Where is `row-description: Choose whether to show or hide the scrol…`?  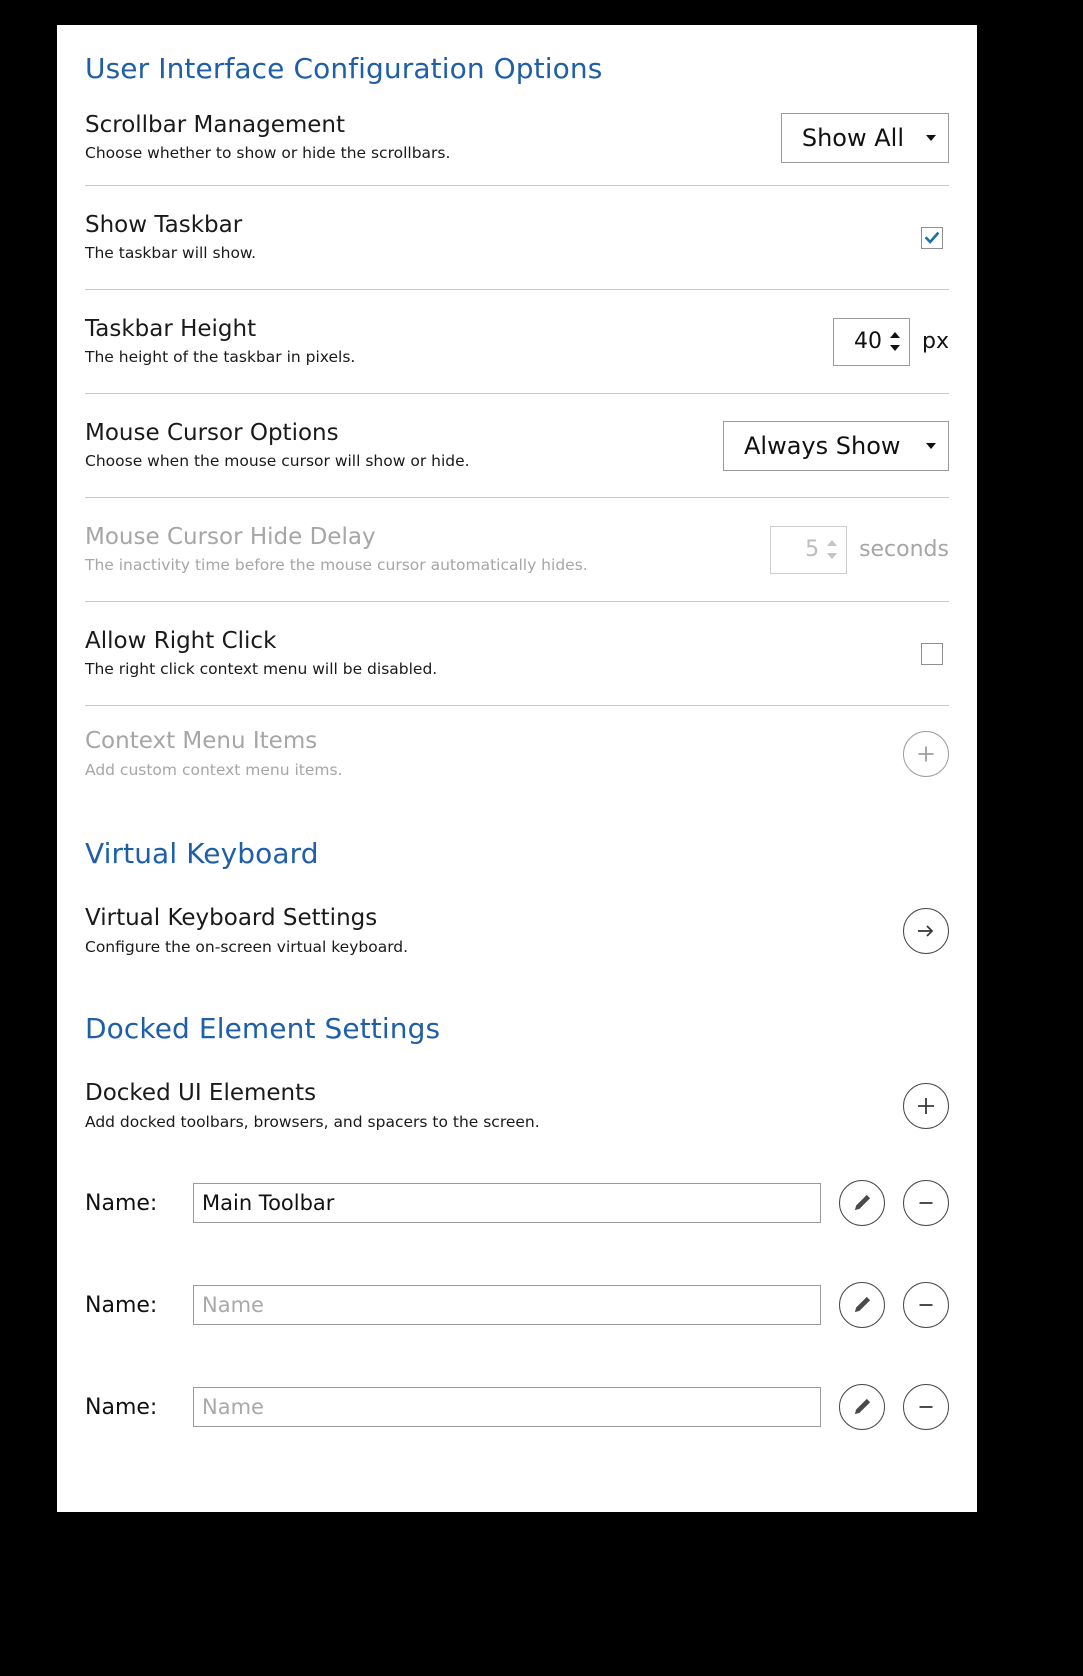 row-description: Choose whether to show or hide the scrol… is located at coordinates (268, 153).